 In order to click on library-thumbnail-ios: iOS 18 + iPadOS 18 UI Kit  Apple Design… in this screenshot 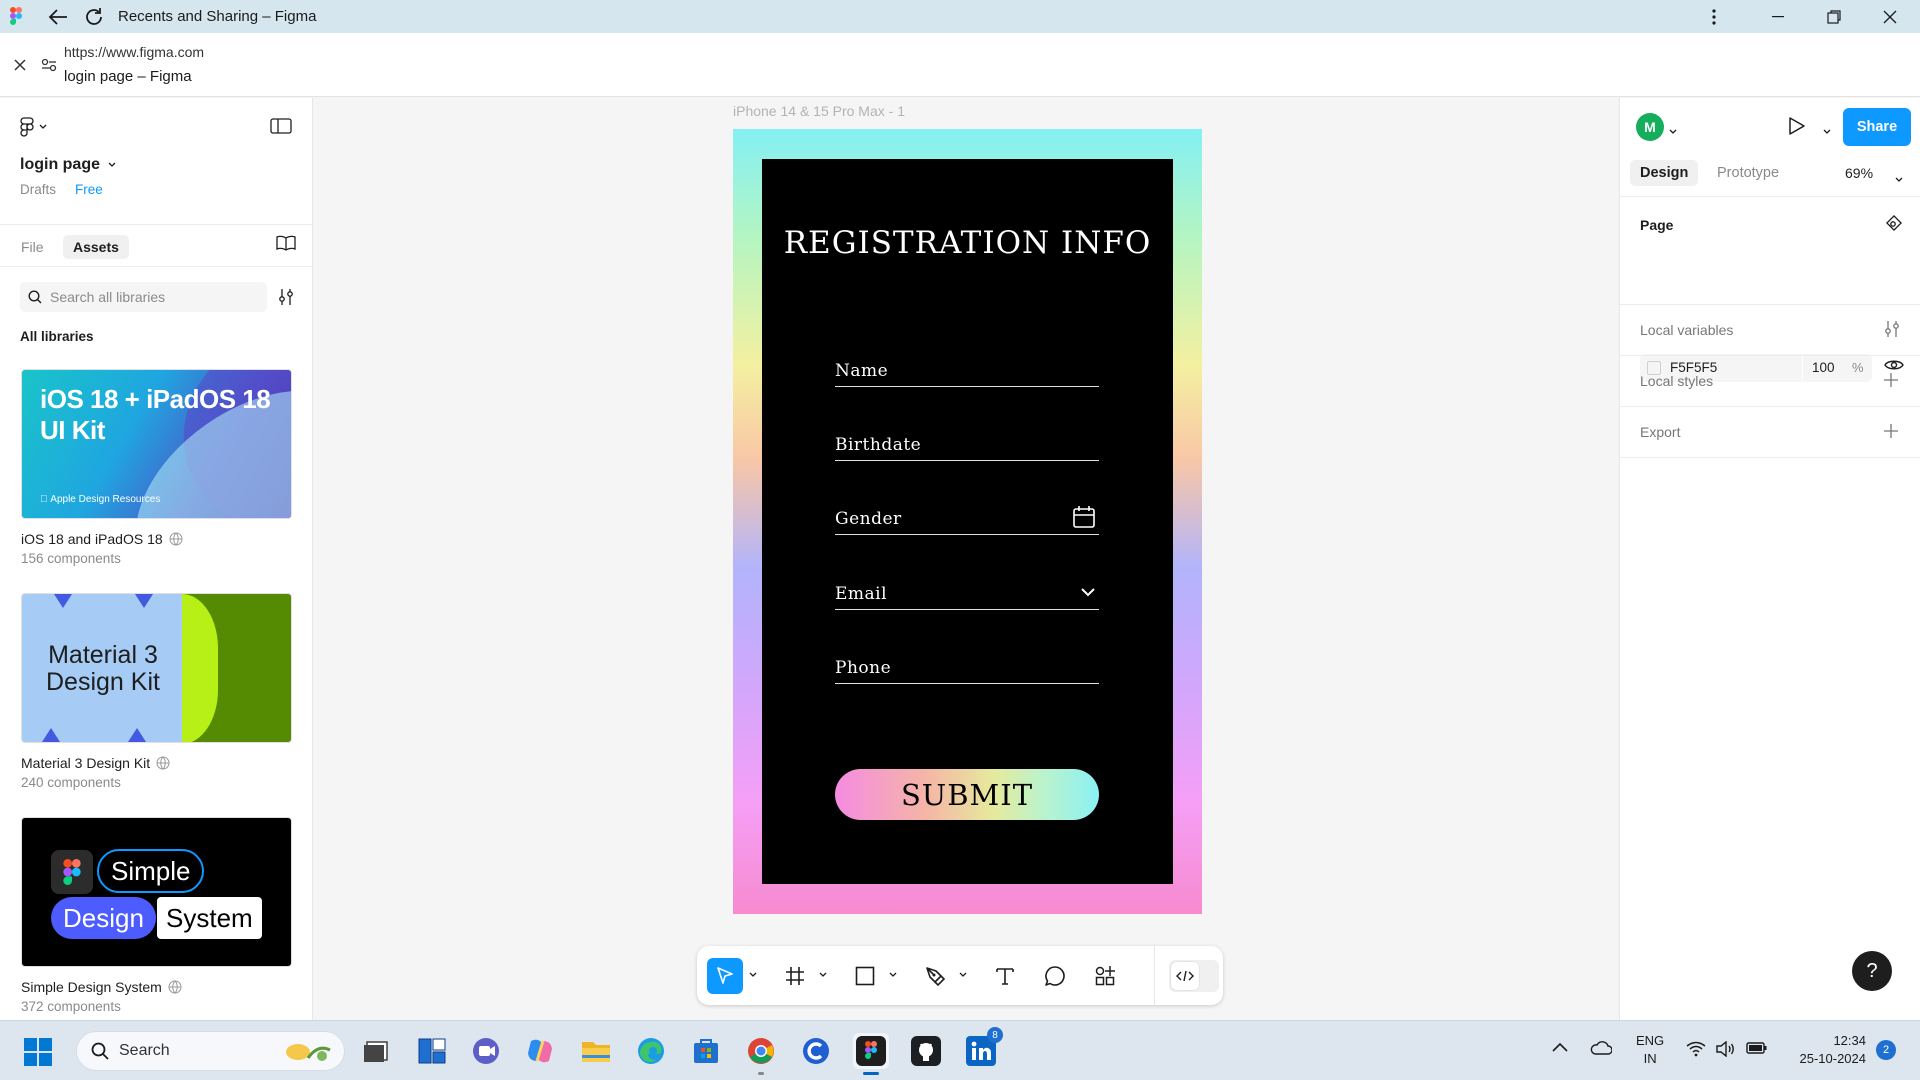, I will do `click(156, 444)`.